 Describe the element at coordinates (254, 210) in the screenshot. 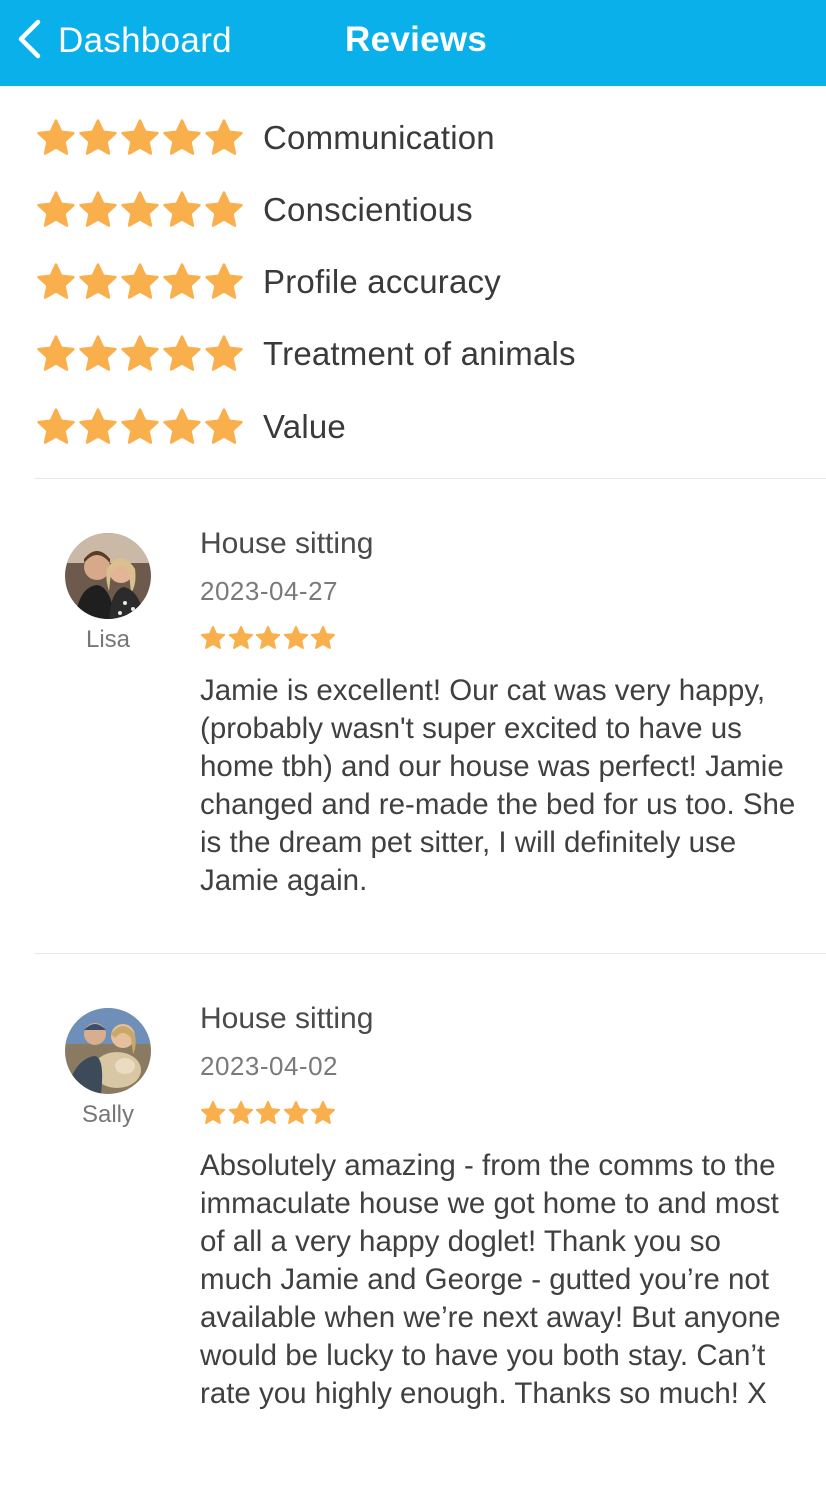

I see `rating-row-conscientious: Conscientious` at that location.